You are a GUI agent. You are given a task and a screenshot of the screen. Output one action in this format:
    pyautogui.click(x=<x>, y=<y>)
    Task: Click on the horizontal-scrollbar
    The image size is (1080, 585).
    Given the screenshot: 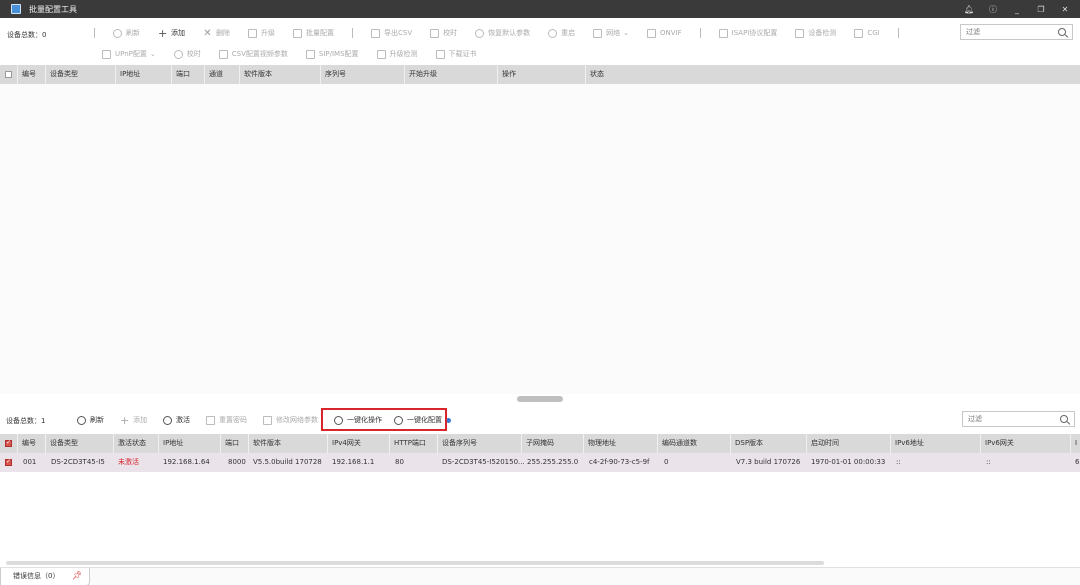 What is the action you would take?
    pyautogui.click(x=415, y=563)
    